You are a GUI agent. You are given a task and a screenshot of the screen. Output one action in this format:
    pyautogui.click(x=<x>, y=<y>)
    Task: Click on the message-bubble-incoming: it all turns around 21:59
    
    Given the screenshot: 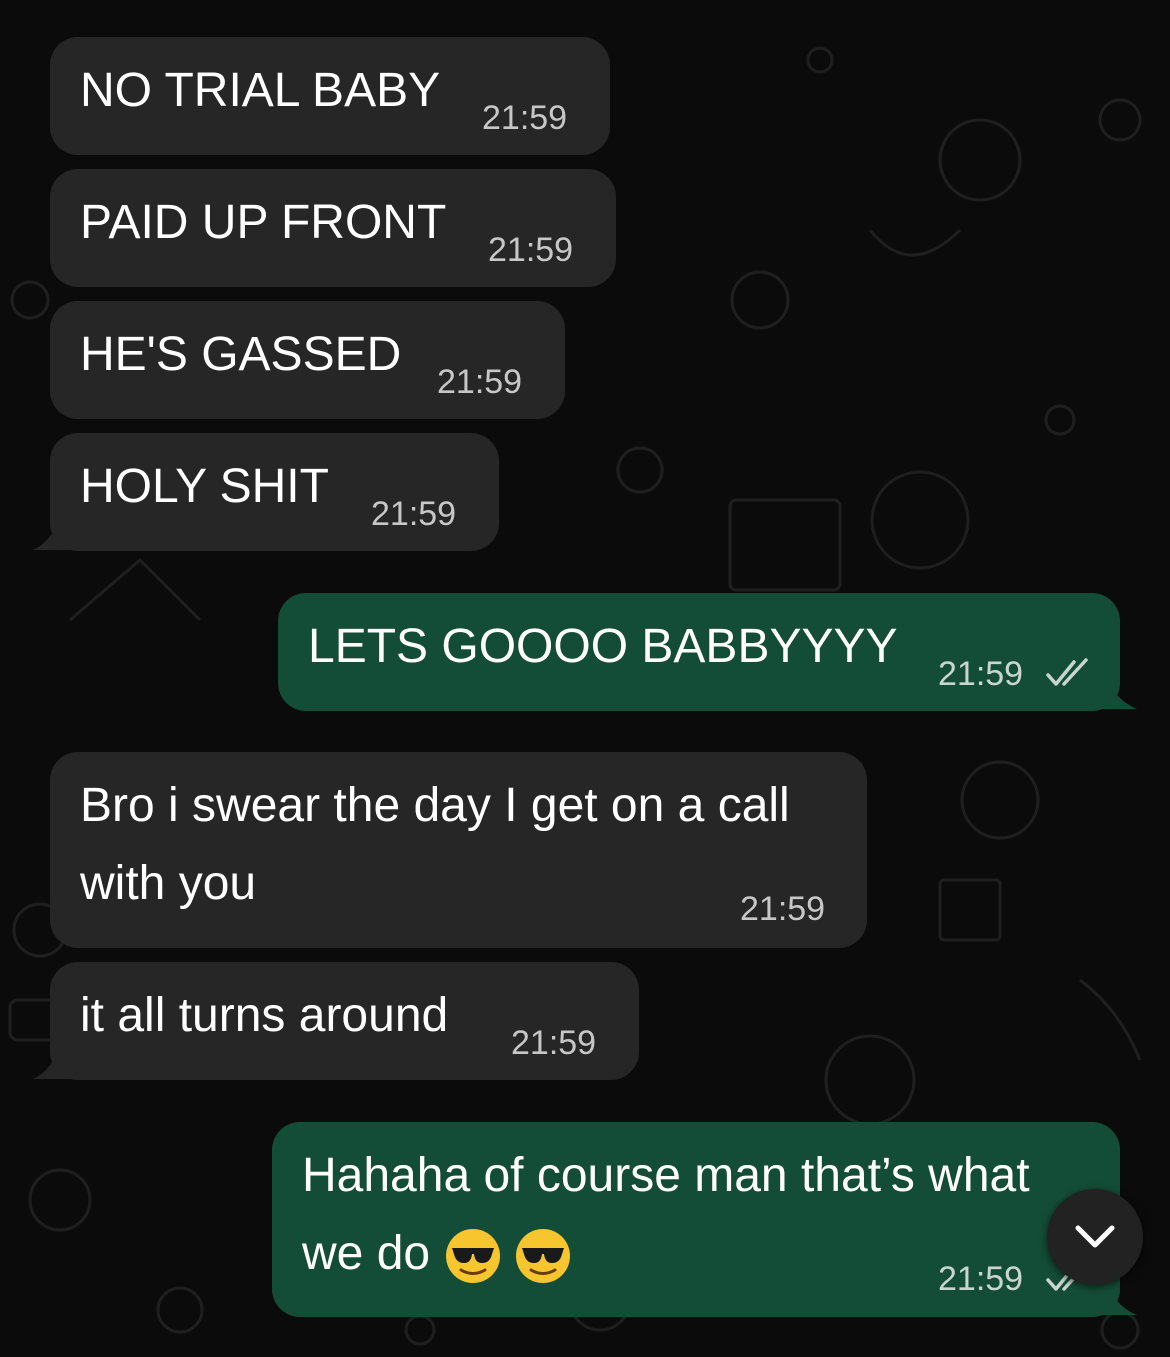 What is the action you would take?
    pyautogui.click(x=344, y=1021)
    